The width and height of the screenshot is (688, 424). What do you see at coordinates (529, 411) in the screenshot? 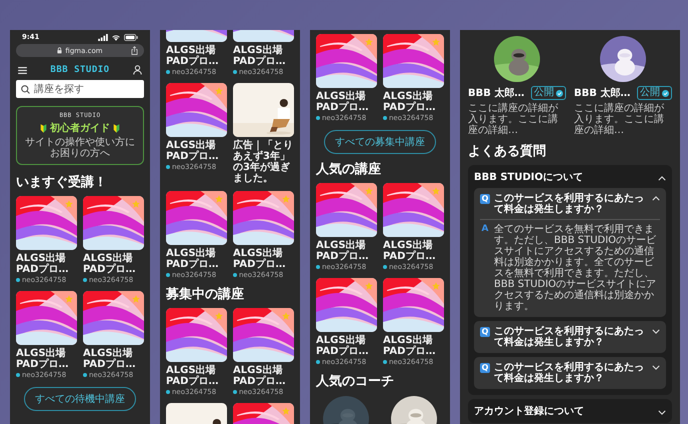
I see `faq-category: アカウント登録について` at bounding box center [529, 411].